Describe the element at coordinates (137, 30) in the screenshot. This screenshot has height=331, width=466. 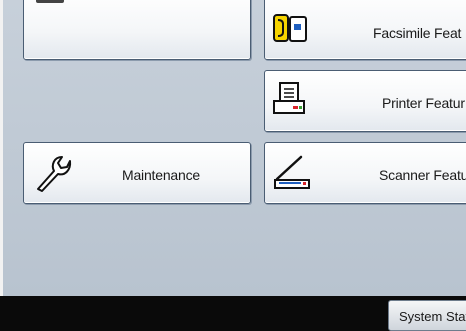
I see `top-left-button` at that location.